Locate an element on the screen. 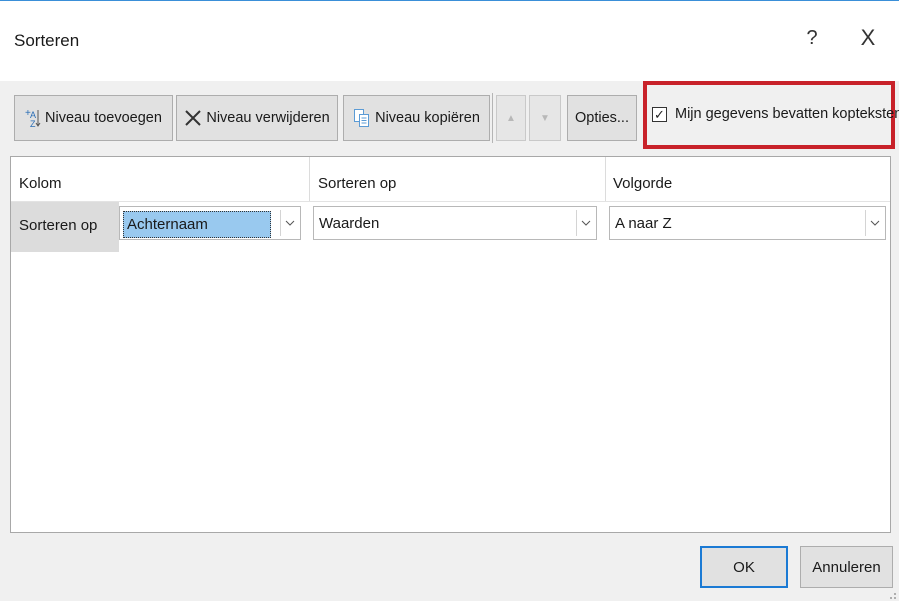  headers-checkbox-label: Mijn gegevens bevatten kopteksten is located at coordinates (787, 114).